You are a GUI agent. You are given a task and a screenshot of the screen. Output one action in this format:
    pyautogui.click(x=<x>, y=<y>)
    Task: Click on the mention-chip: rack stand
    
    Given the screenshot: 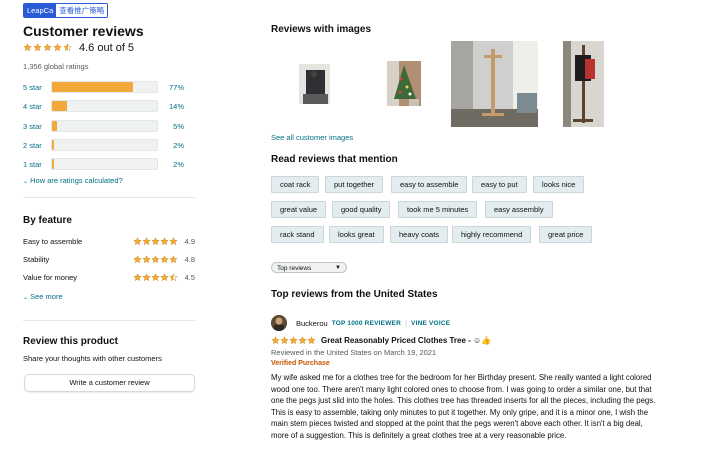 What is the action you would take?
    pyautogui.click(x=297, y=234)
    